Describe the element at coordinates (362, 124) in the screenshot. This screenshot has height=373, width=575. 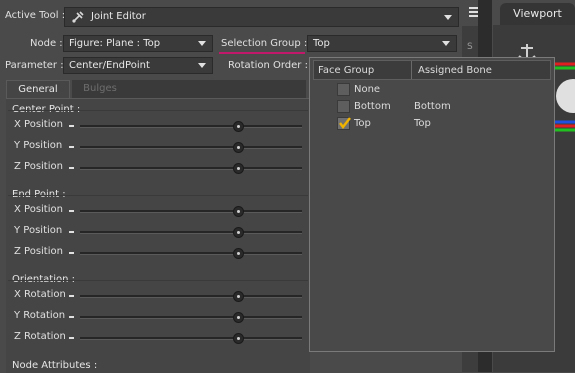
I see `face-group-cell: Top` at that location.